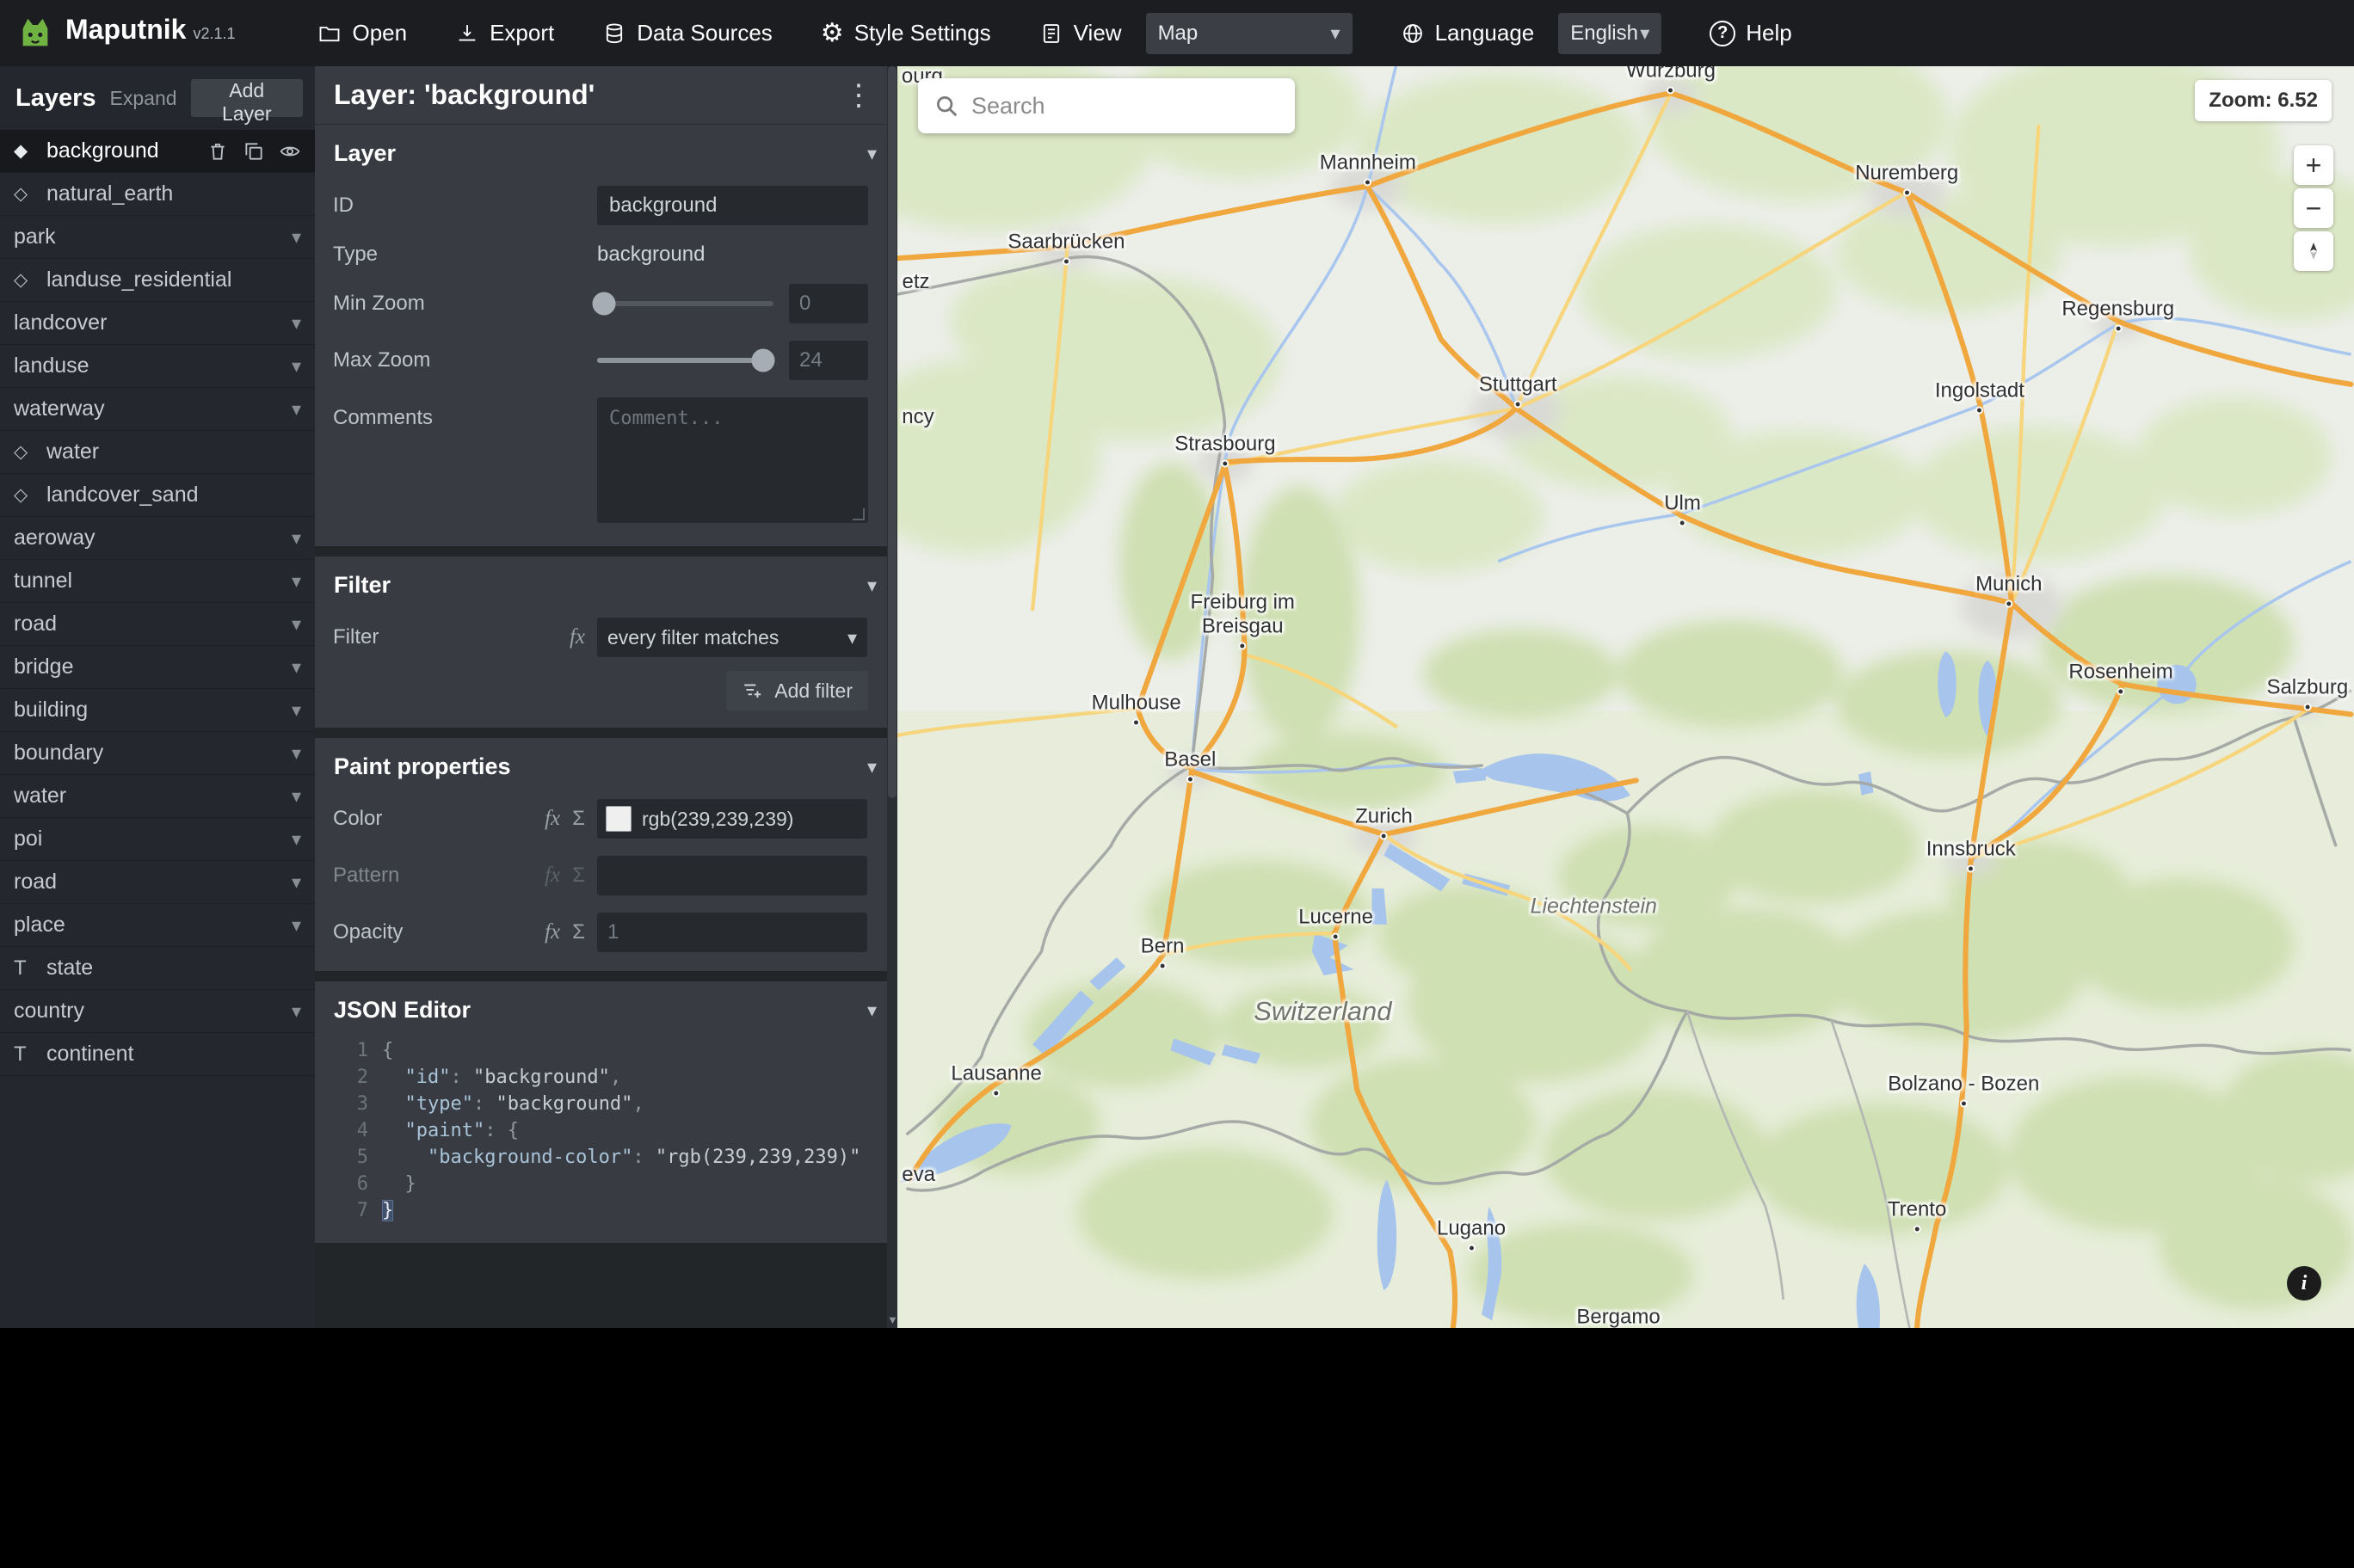 The height and width of the screenshot is (1568, 2354). What do you see at coordinates (858, 96) in the screenshot?
I see `kebab-menu-icon` at bounding box center [858, 96].